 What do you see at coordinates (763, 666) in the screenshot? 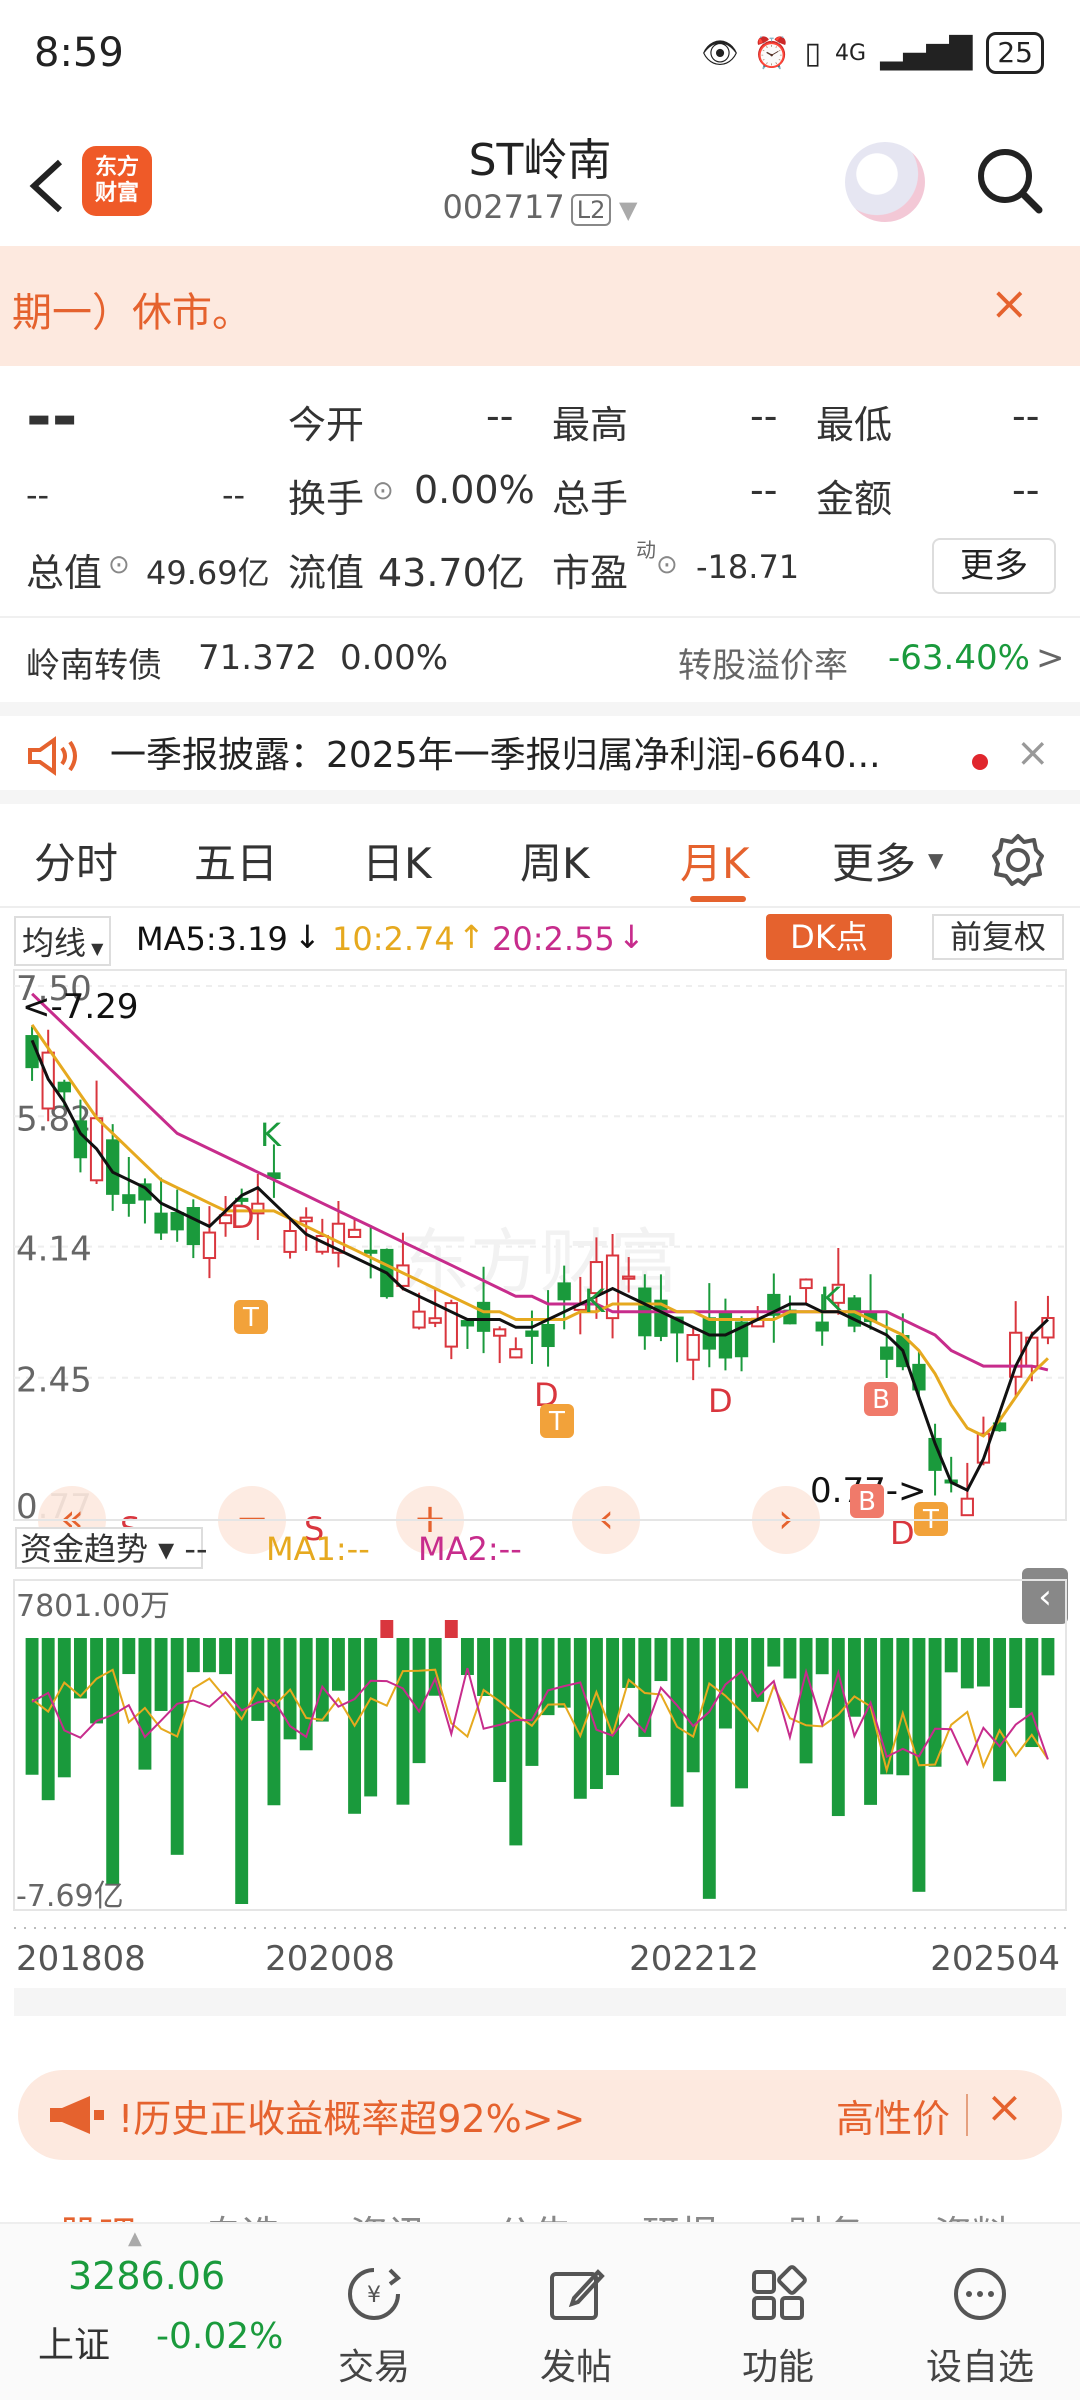
I see `bond-premium-label: 转股溢价率` at bounding box center [763, 666].